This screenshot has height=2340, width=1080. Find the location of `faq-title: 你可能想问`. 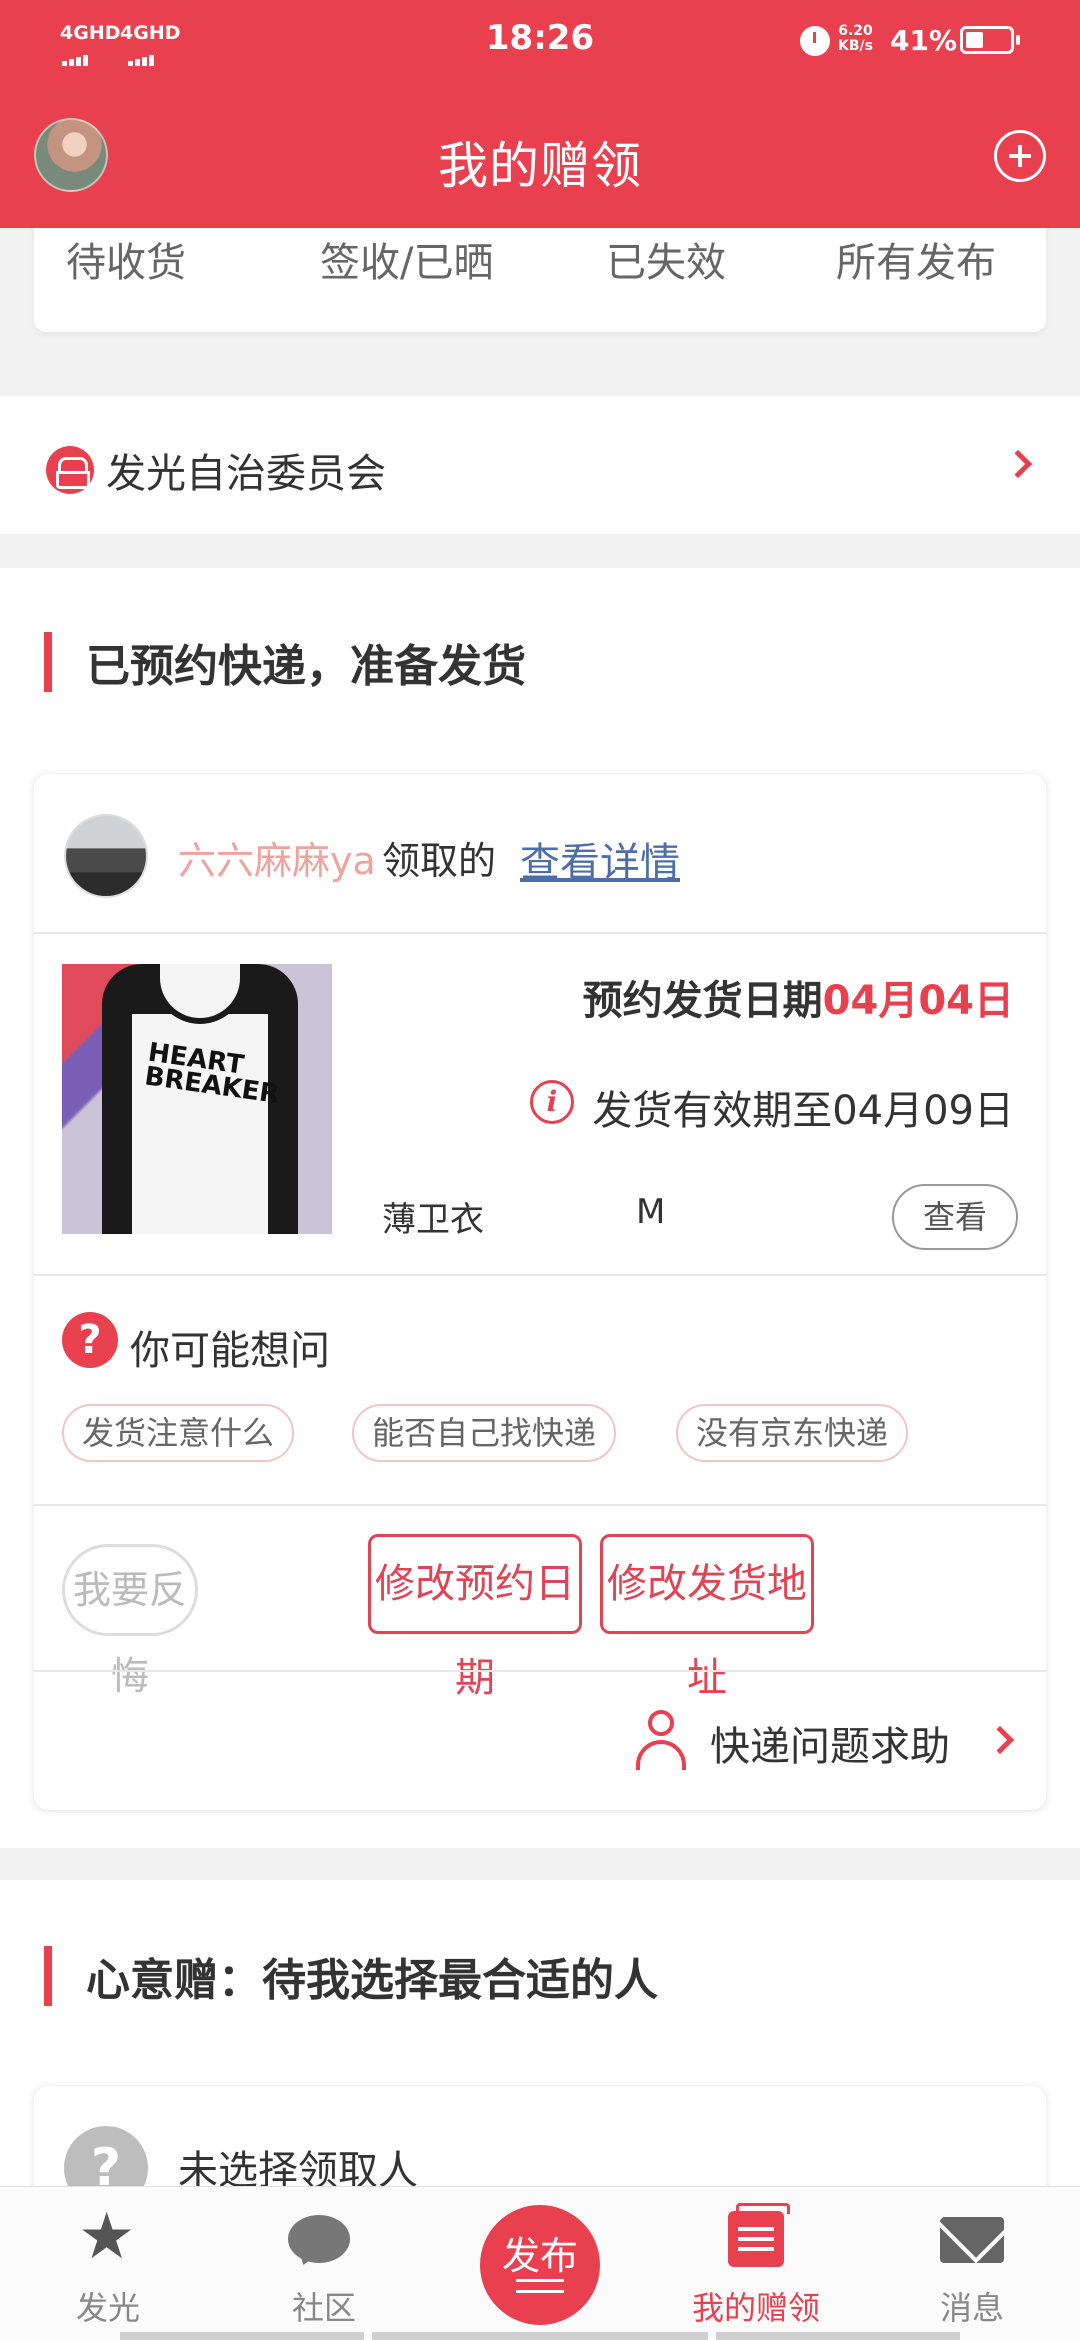

faq-title: 你可能想问 is located at coordinates (230, 1351).